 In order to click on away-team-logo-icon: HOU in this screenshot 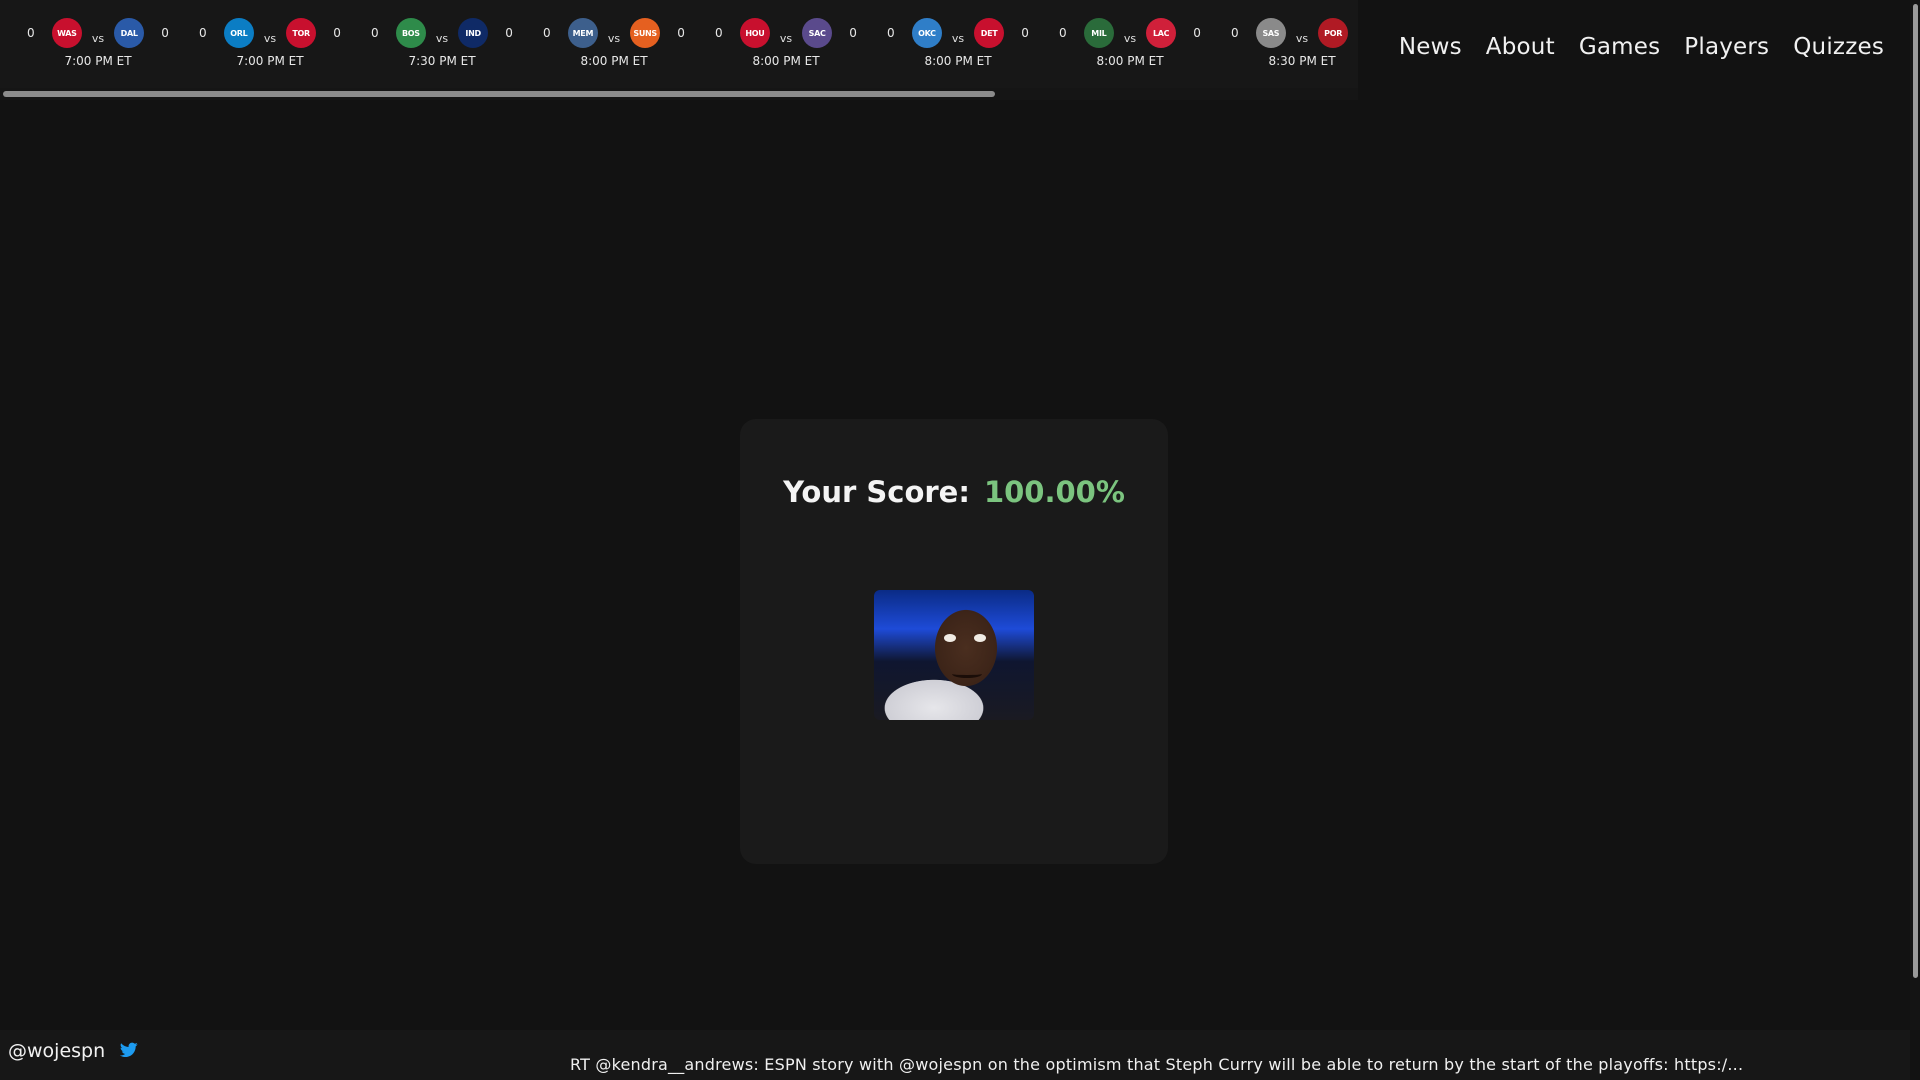, I will do `click(754, 33)`.